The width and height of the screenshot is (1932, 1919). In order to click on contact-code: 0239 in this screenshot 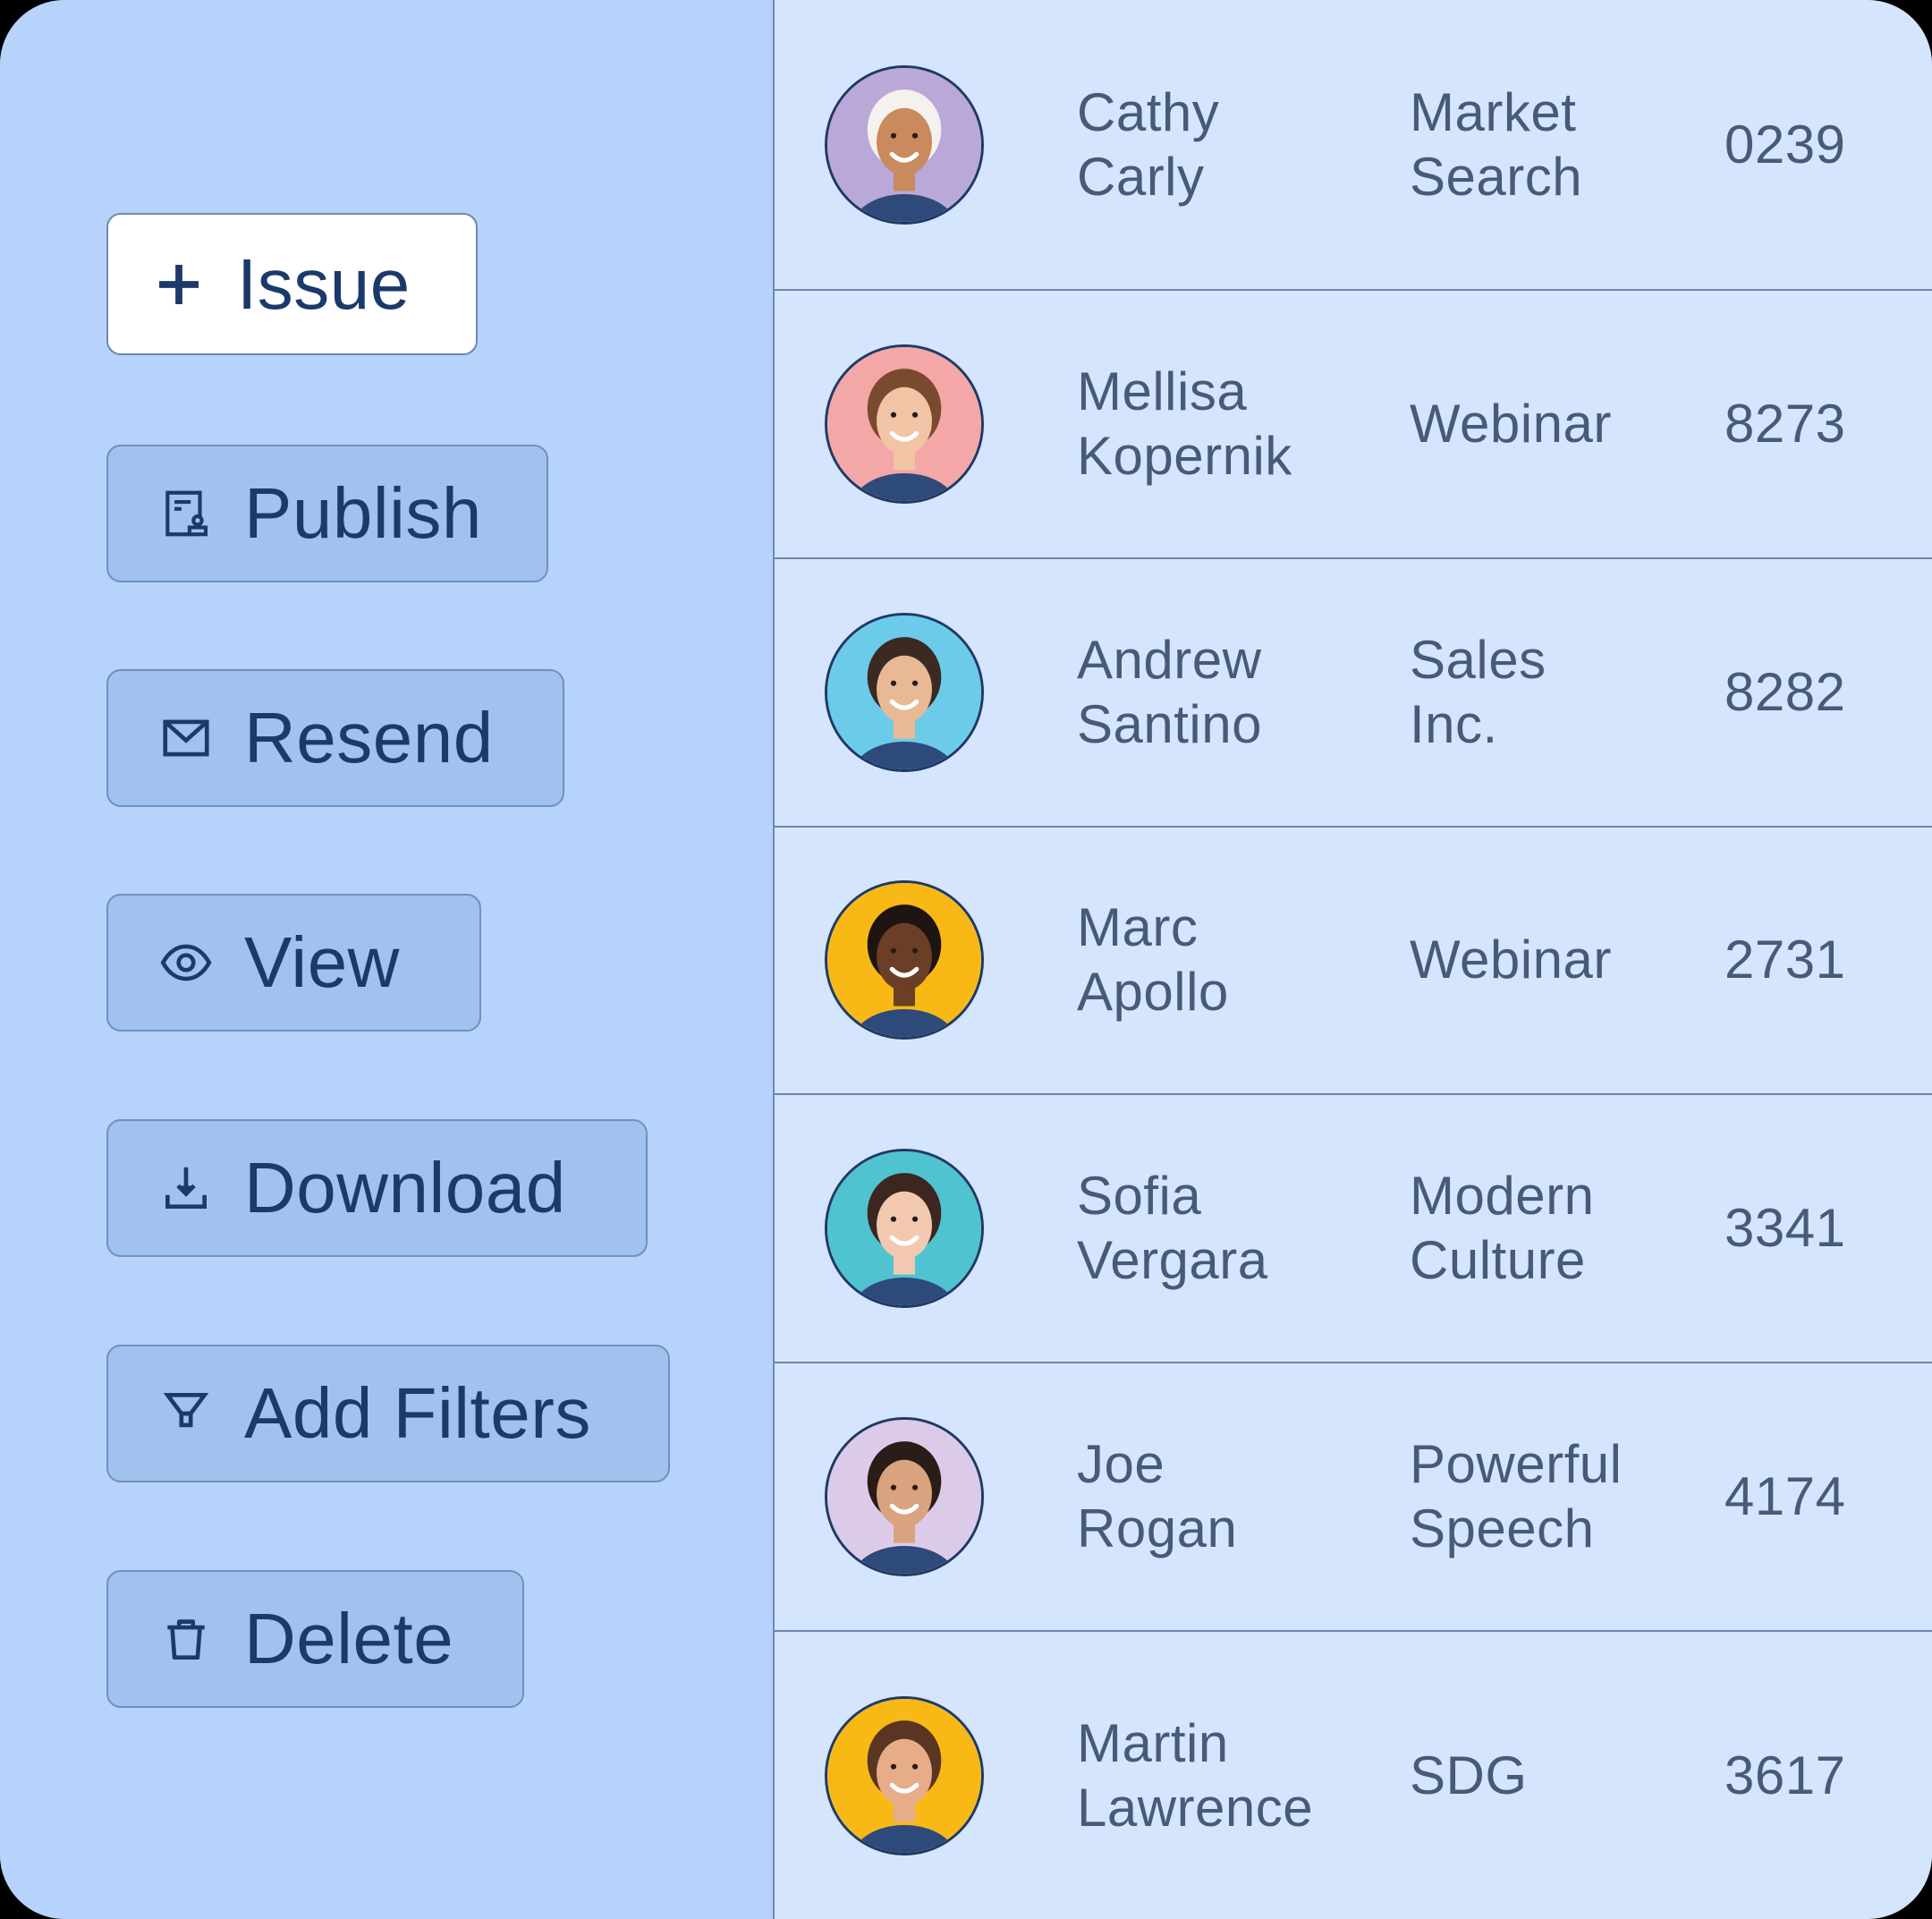, I will do `click(1785, 144)`.